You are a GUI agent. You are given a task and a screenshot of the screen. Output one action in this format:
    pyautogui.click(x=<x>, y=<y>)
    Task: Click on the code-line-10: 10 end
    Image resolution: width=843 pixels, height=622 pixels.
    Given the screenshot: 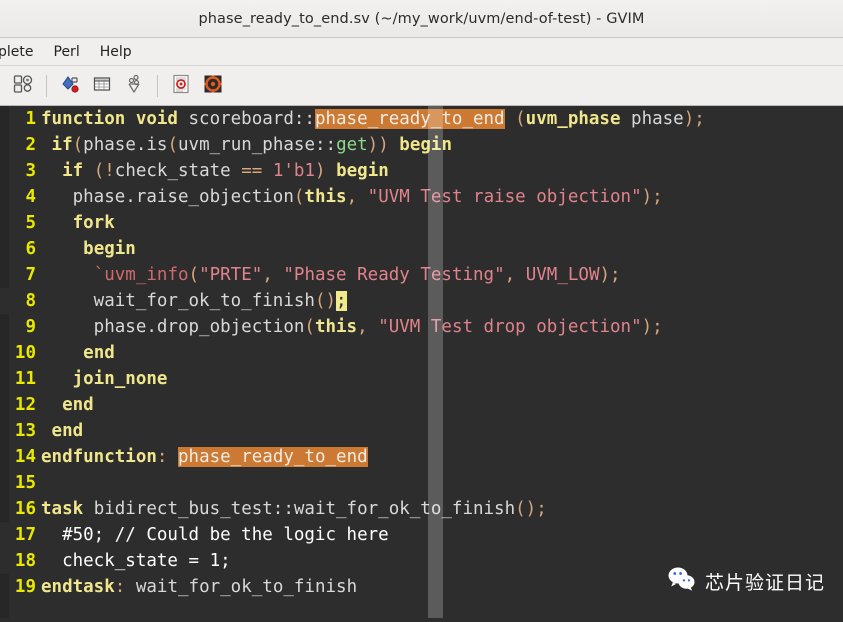 What is the action you would take?
    pyautogui.click(x=421, y=353)
    